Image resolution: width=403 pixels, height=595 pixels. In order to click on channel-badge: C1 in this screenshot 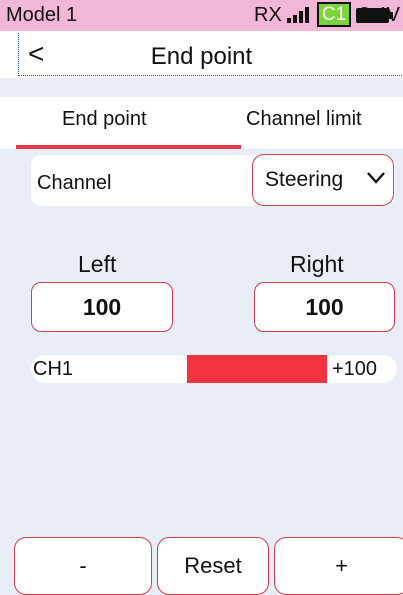, I will do `click(334, 14)`.